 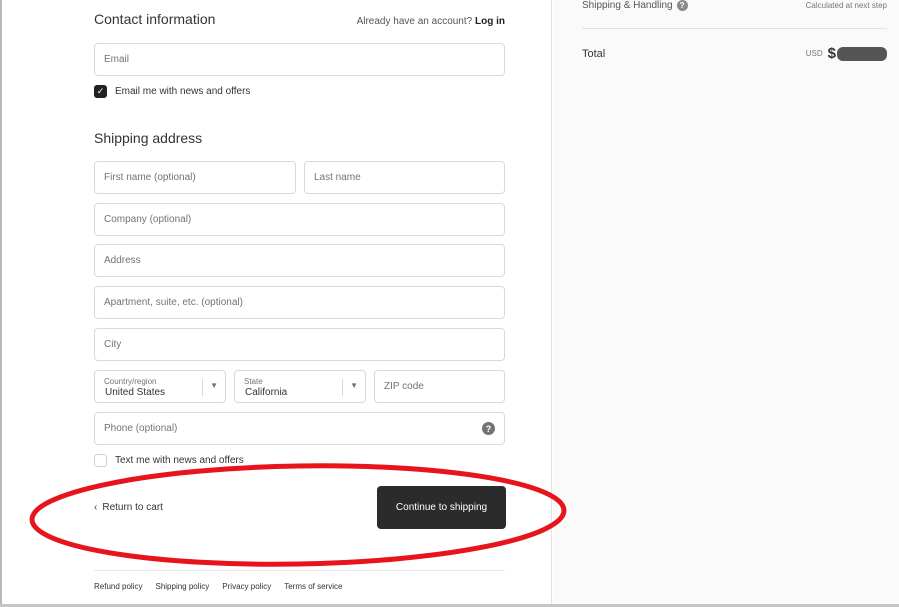 I want to click on email-news-checkbox-row: ✓ Email me with news and offers, so click(x=172, y=91).